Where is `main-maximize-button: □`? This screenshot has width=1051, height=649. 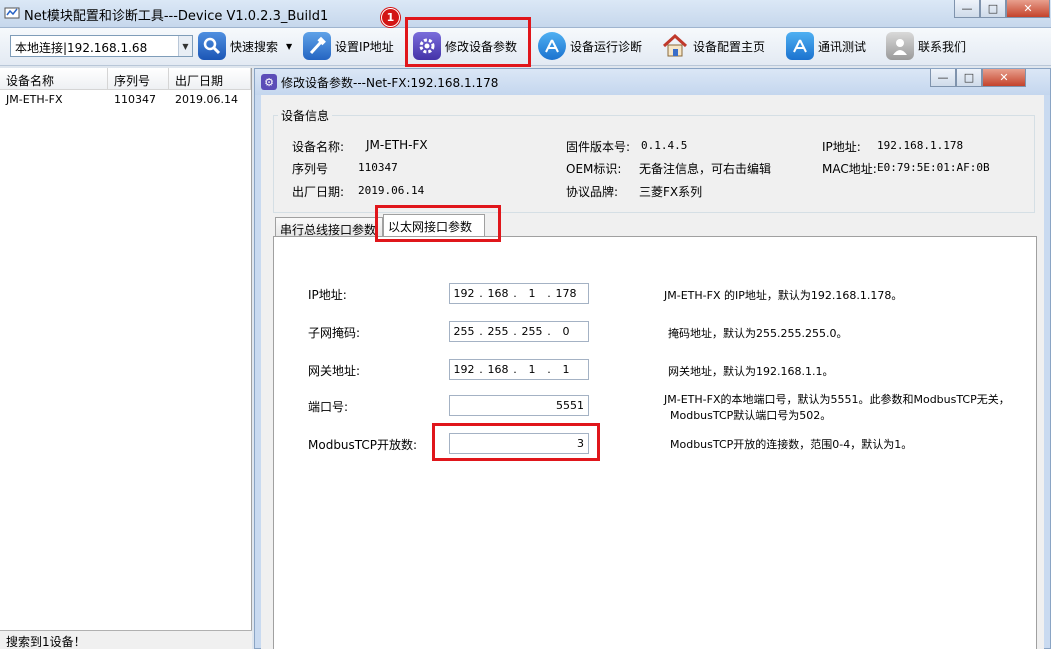
main-maximize-button: □ is located at coordinates (993, 9).